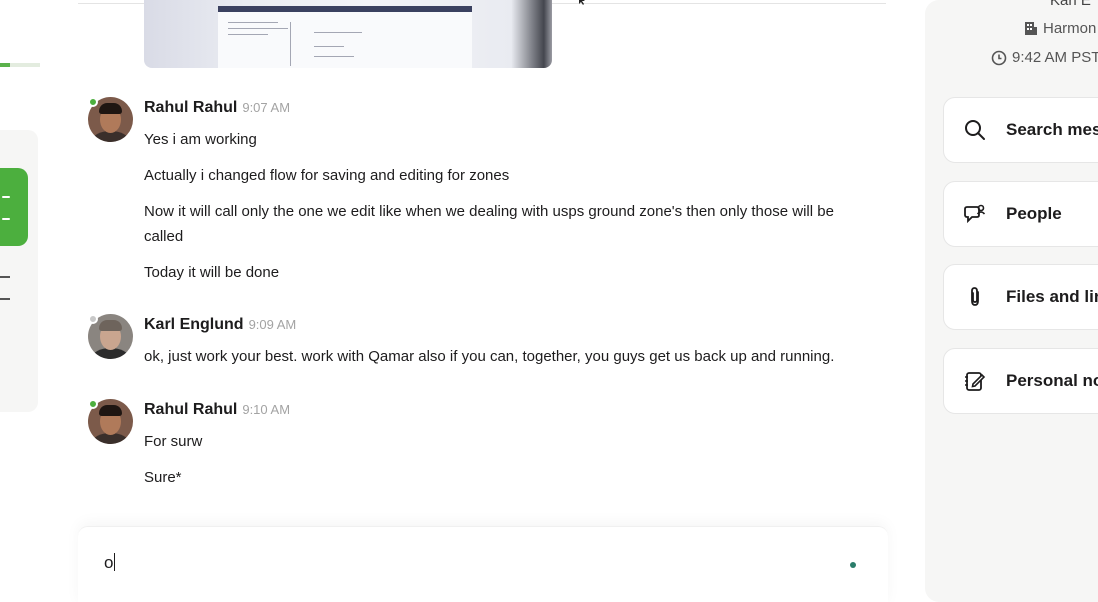 The height and width of the screenshot is (602, 1098). I want to click on personal-notes-button: Personal no, so click(1020, 381).